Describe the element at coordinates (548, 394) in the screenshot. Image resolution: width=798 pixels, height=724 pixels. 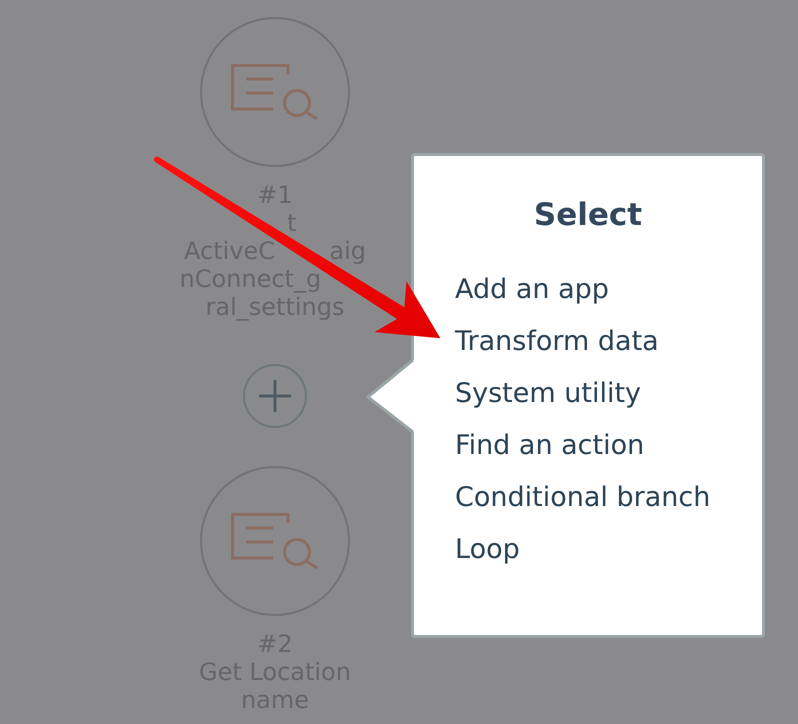
I see `menu-item: System utility` at that location.